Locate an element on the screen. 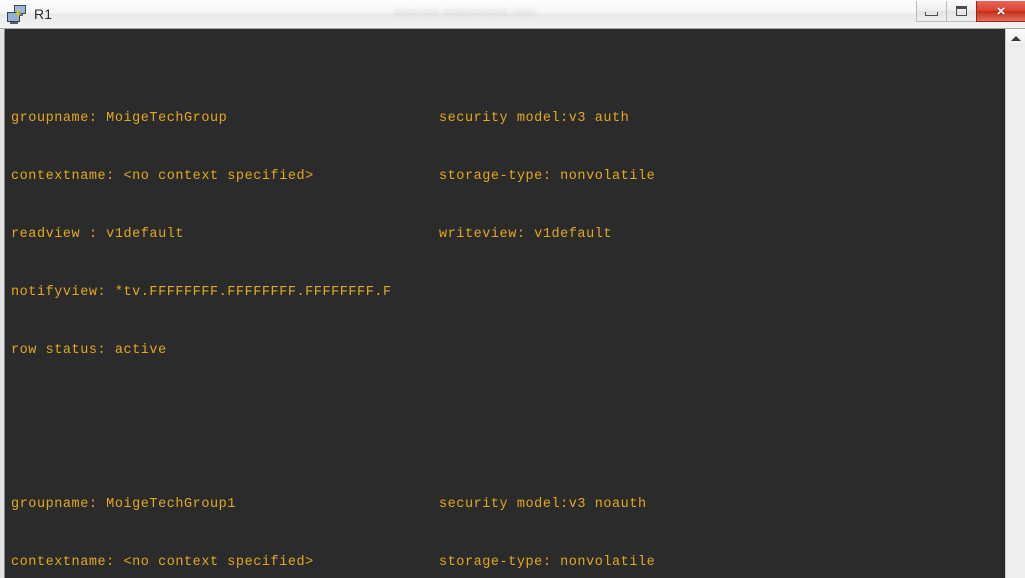 This screenshot has width=1025, height=578. vertical-scrollbar is located at coordinates (1015, 303).